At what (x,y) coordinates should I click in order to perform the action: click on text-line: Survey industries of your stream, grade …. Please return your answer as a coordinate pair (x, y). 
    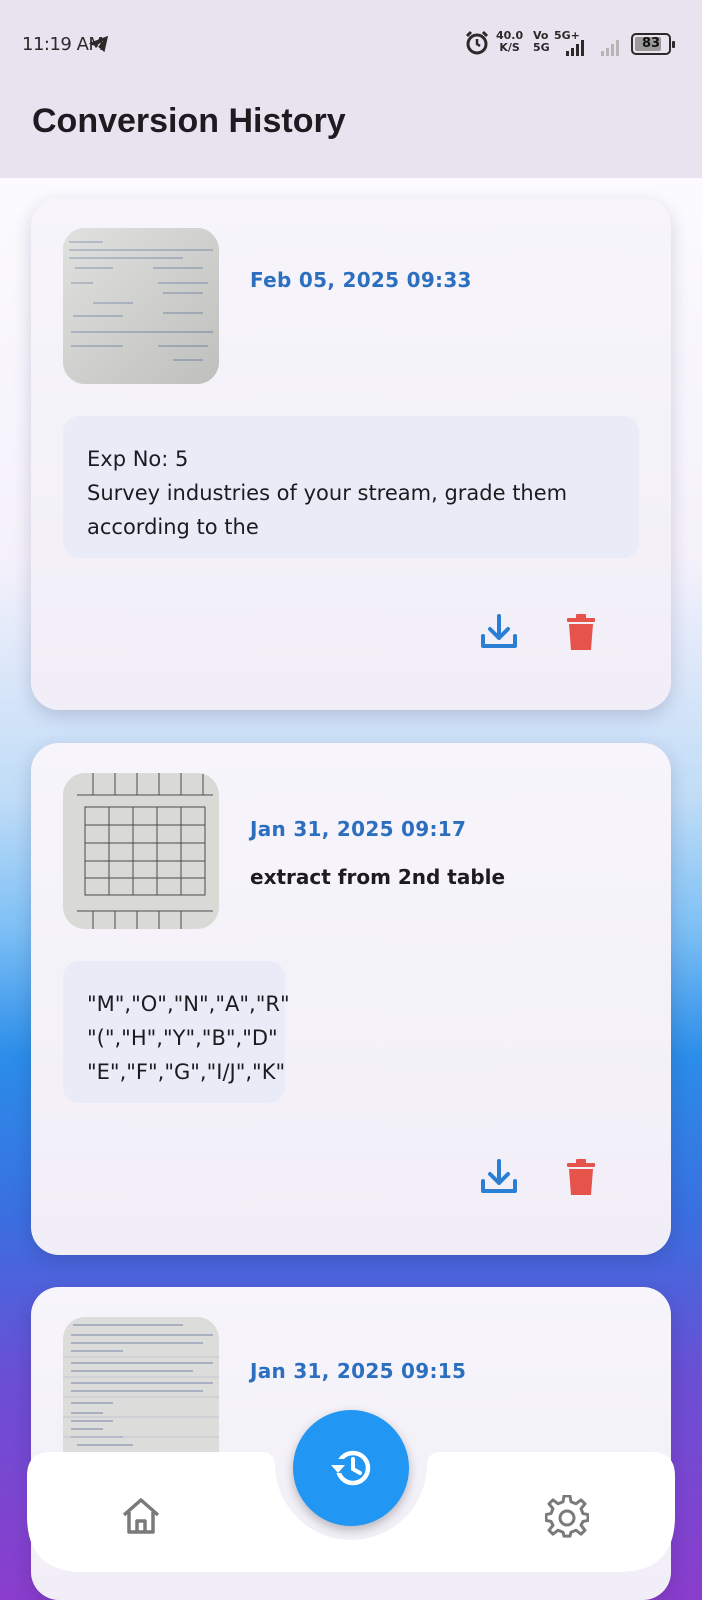
    Looking at the image, I should click on (327, 493).